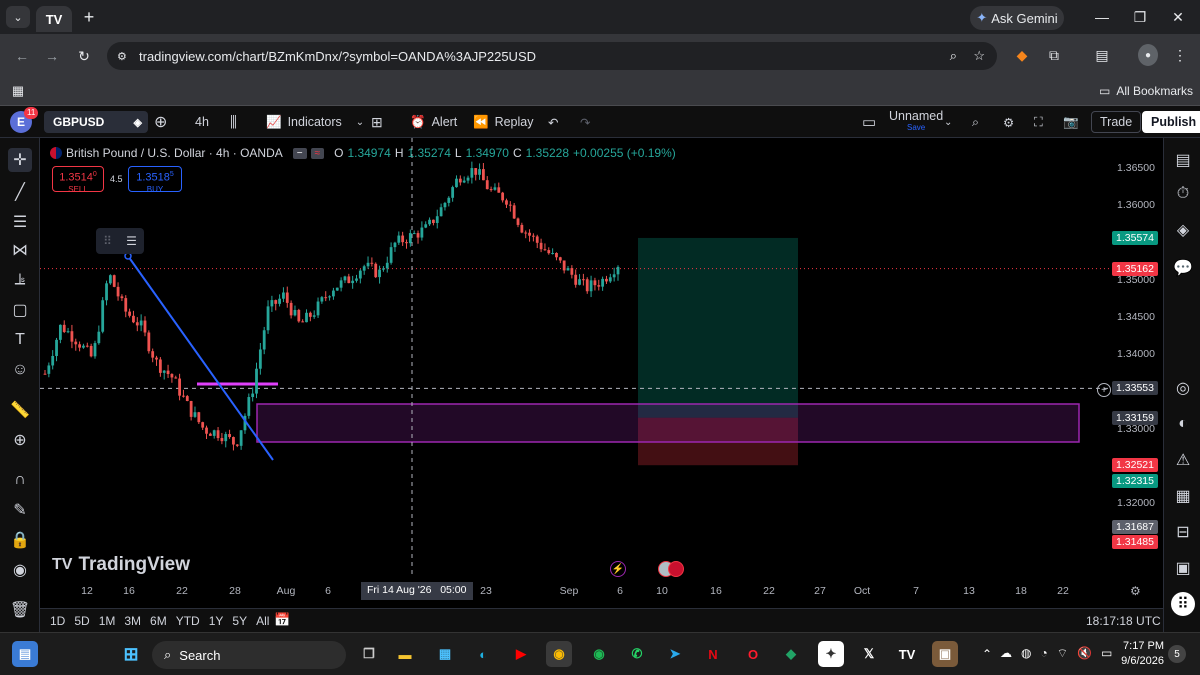 The height and width of the screenshot is (675, 1200). I want to click on notifications-icon: ⊟, so click(1183, 532).